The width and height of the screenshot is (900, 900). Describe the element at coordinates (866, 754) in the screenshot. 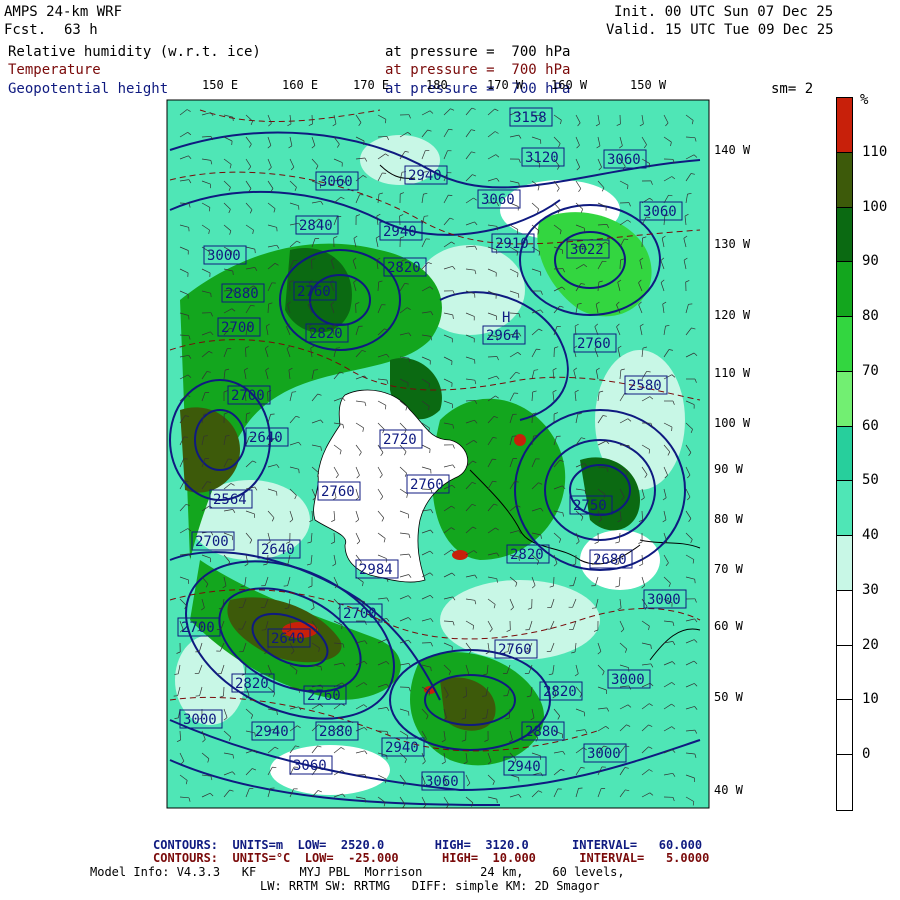

I see `legend-tick-label: 0` at that location.